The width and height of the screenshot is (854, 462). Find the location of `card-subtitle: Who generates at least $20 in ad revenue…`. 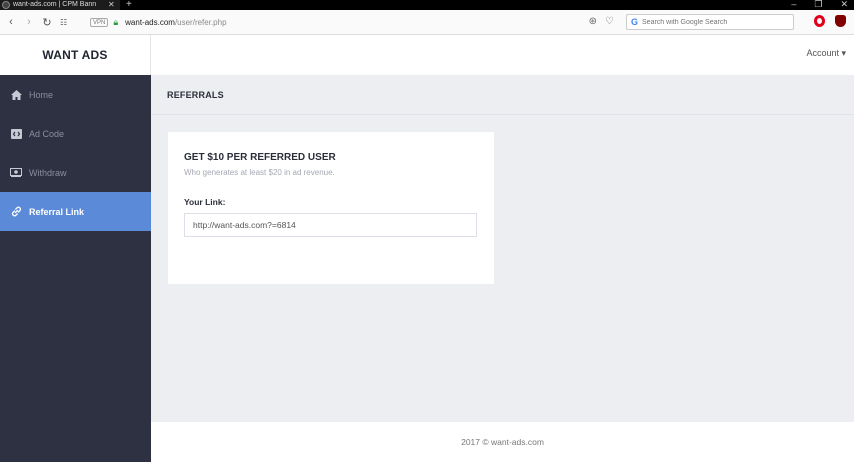

card-subtitle: Who generates at least $20 in ad revenue… is located at coordinates (259, 172).